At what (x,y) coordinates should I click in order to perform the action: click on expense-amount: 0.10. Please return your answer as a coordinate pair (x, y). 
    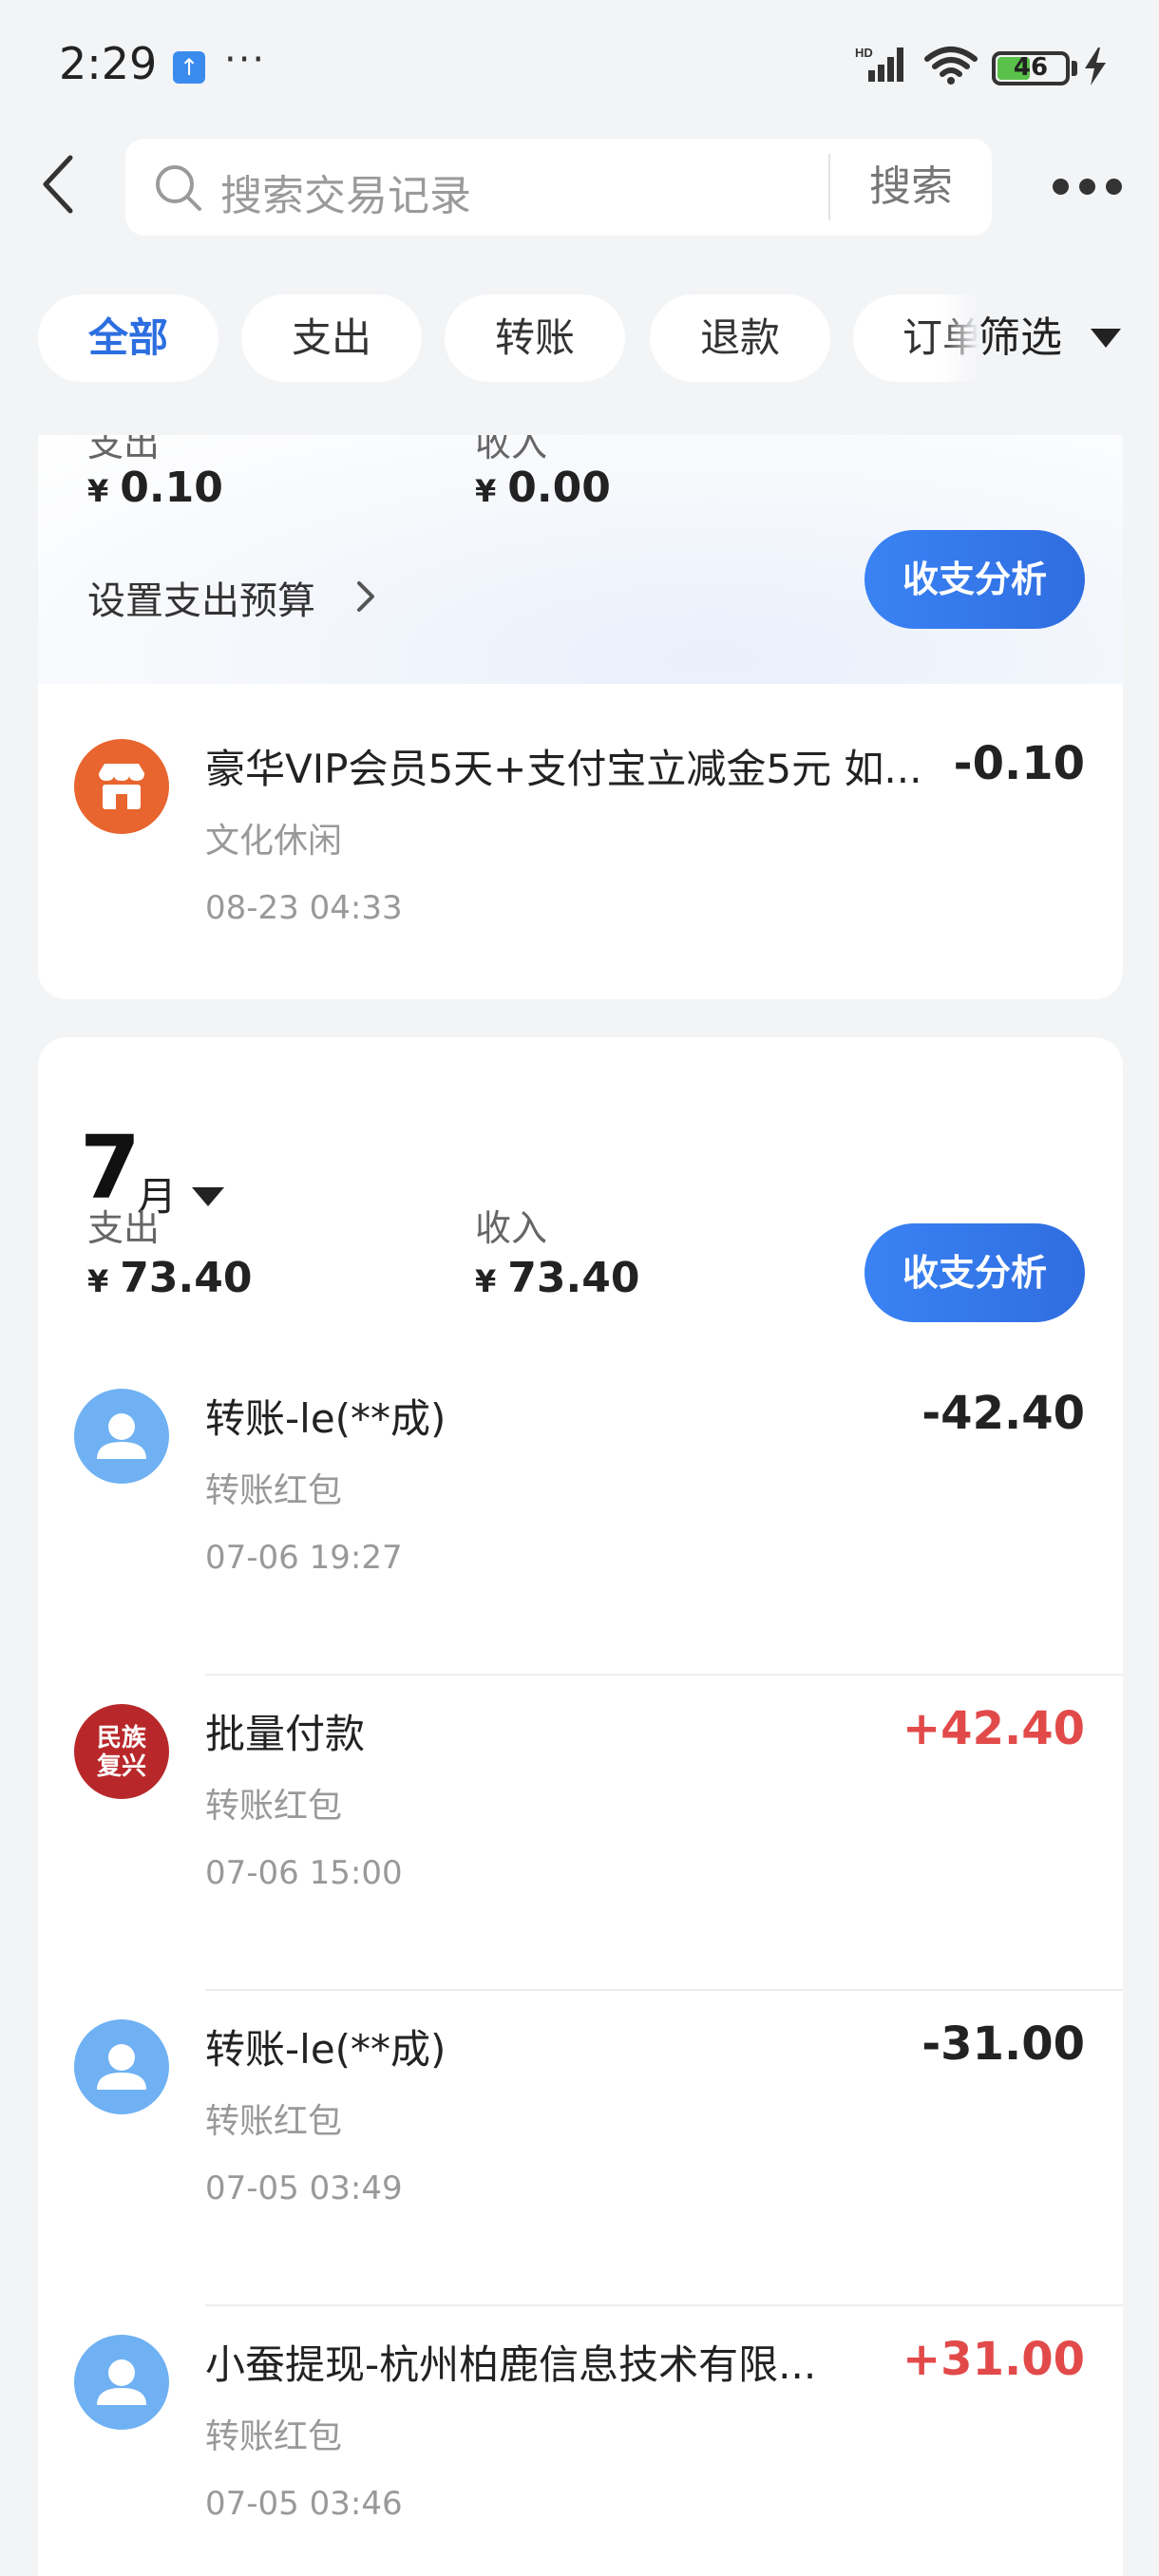
    Looking at the image, I should click on (171, 488).